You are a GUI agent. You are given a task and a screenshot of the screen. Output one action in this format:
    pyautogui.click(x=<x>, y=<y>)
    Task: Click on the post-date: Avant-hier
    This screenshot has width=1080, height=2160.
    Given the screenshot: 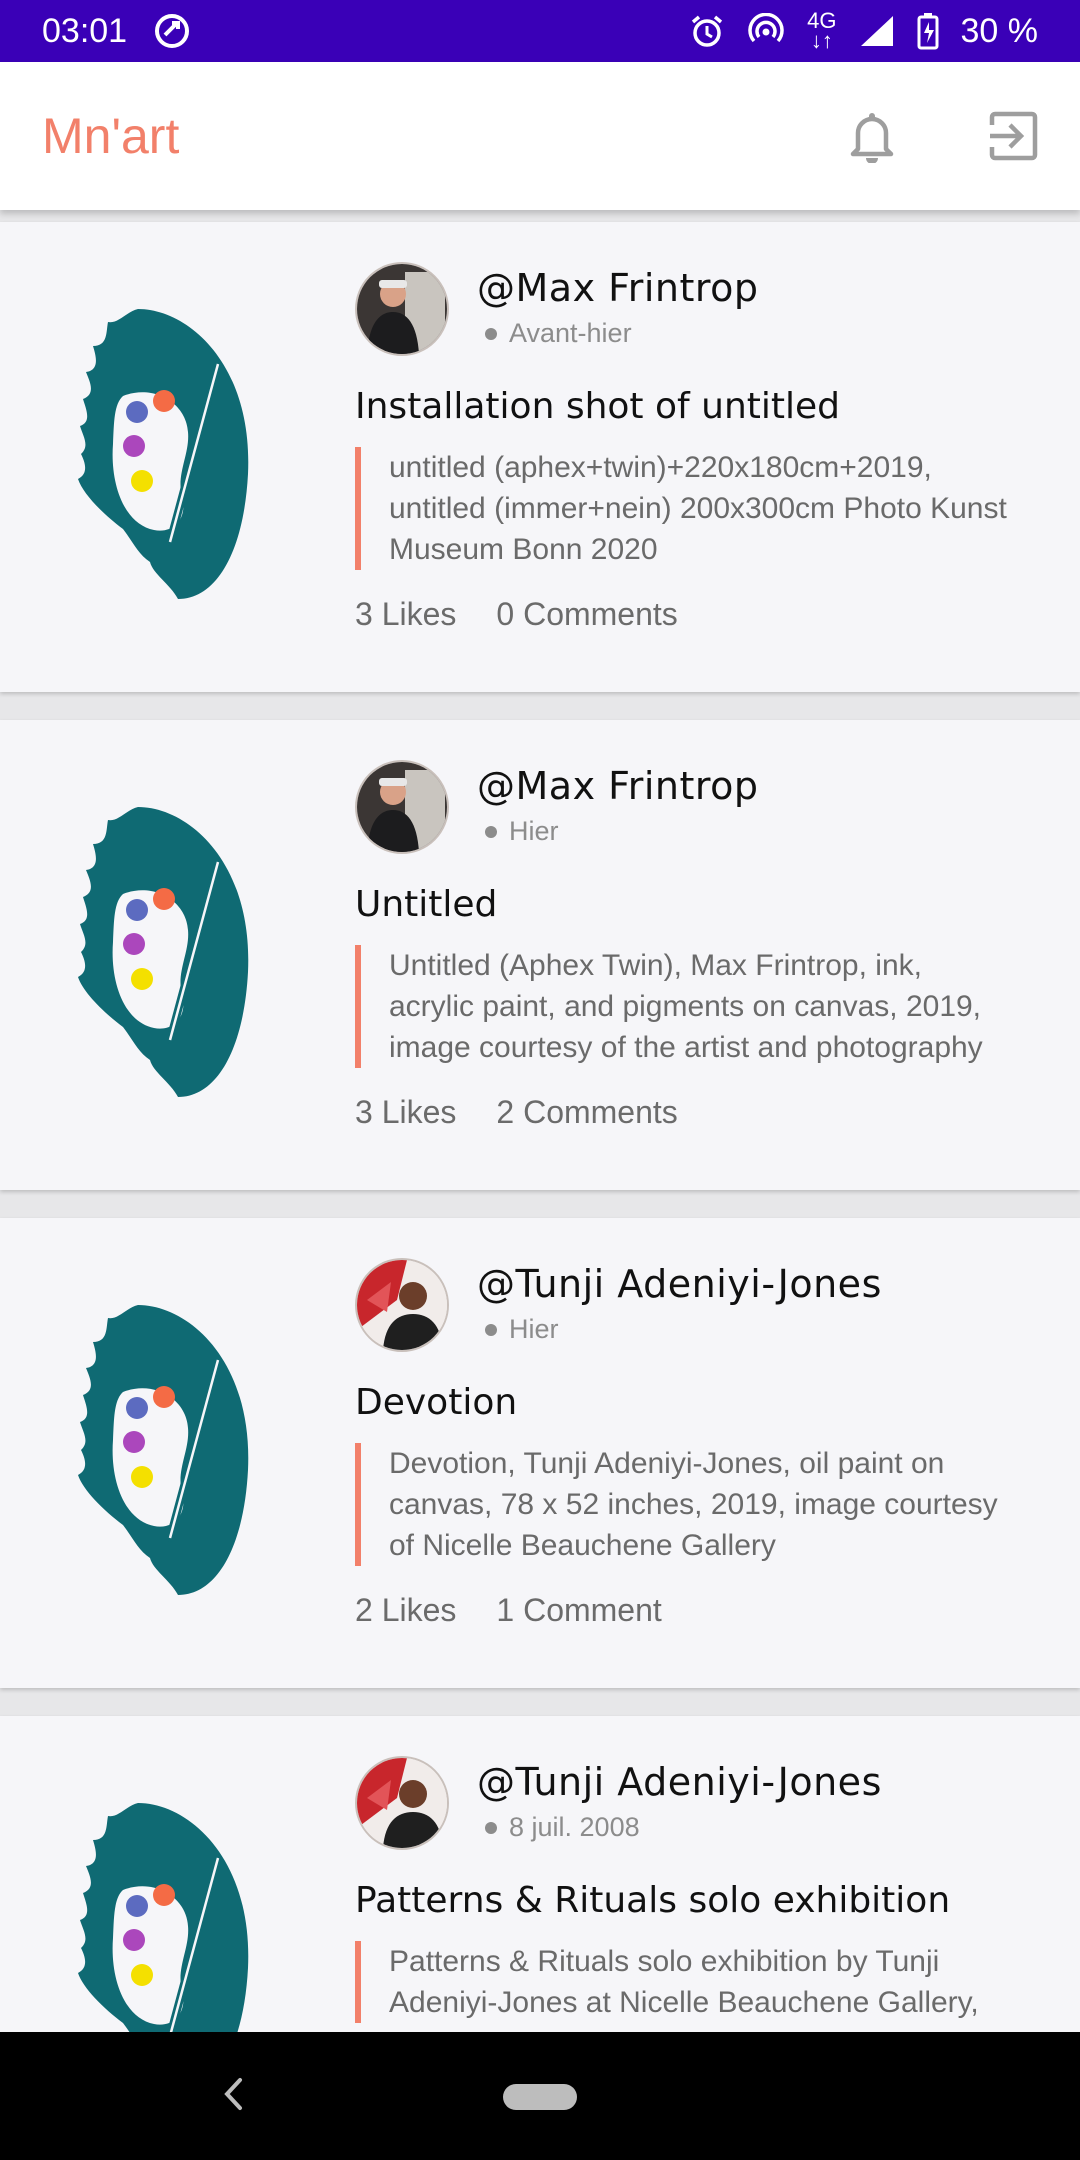 What is the action you would take?
    pyautogui.click(x=618, y=333)
    